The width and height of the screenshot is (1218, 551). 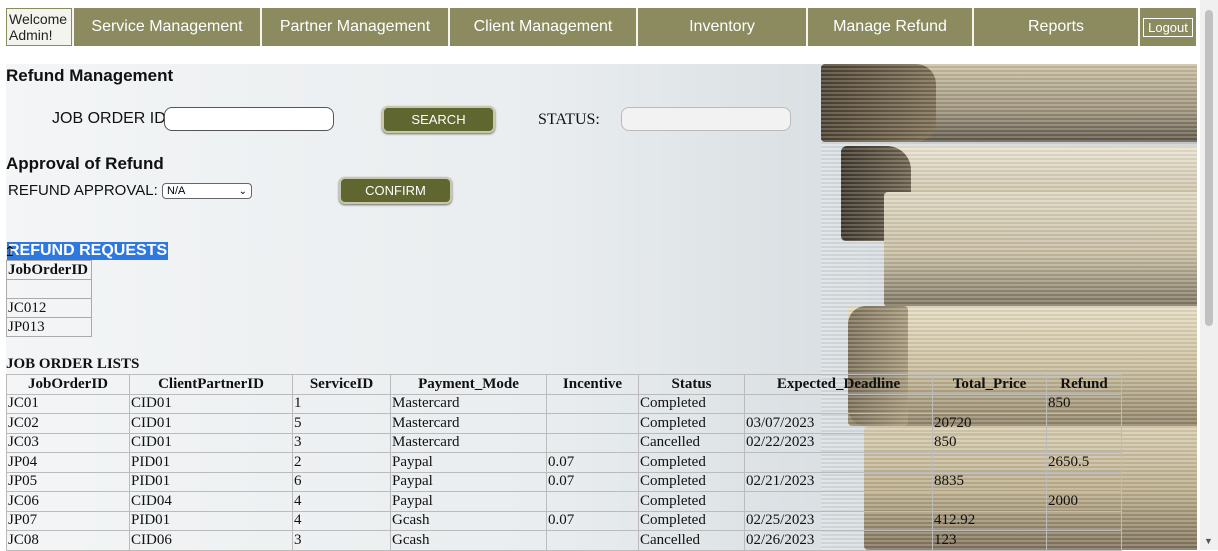 I want to click on status-label: STATUS:, so click(x=569, y=119).